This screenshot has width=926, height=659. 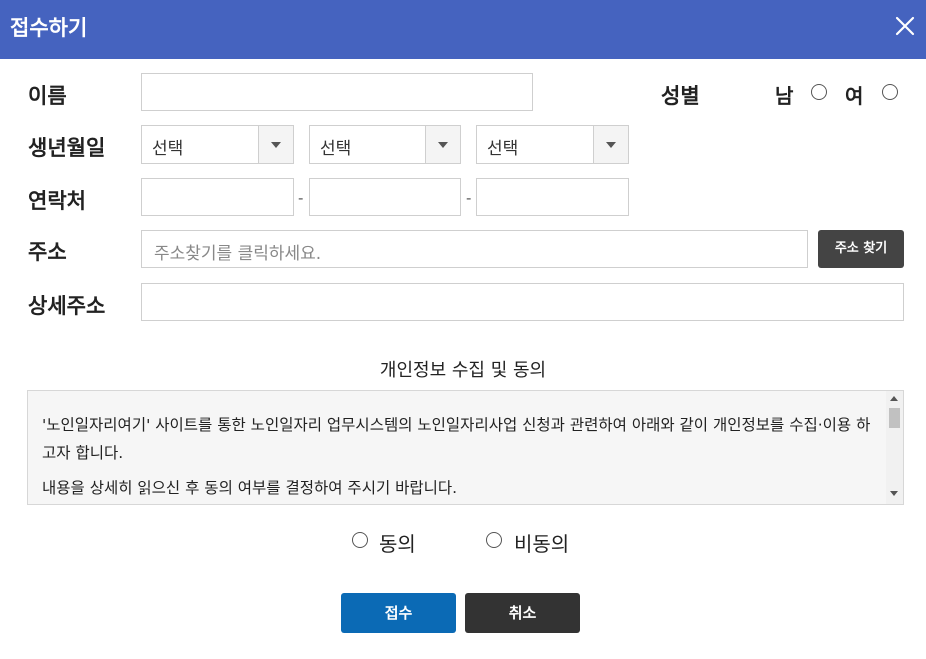 I want to click on close-icon, so click(x=905, y=26).